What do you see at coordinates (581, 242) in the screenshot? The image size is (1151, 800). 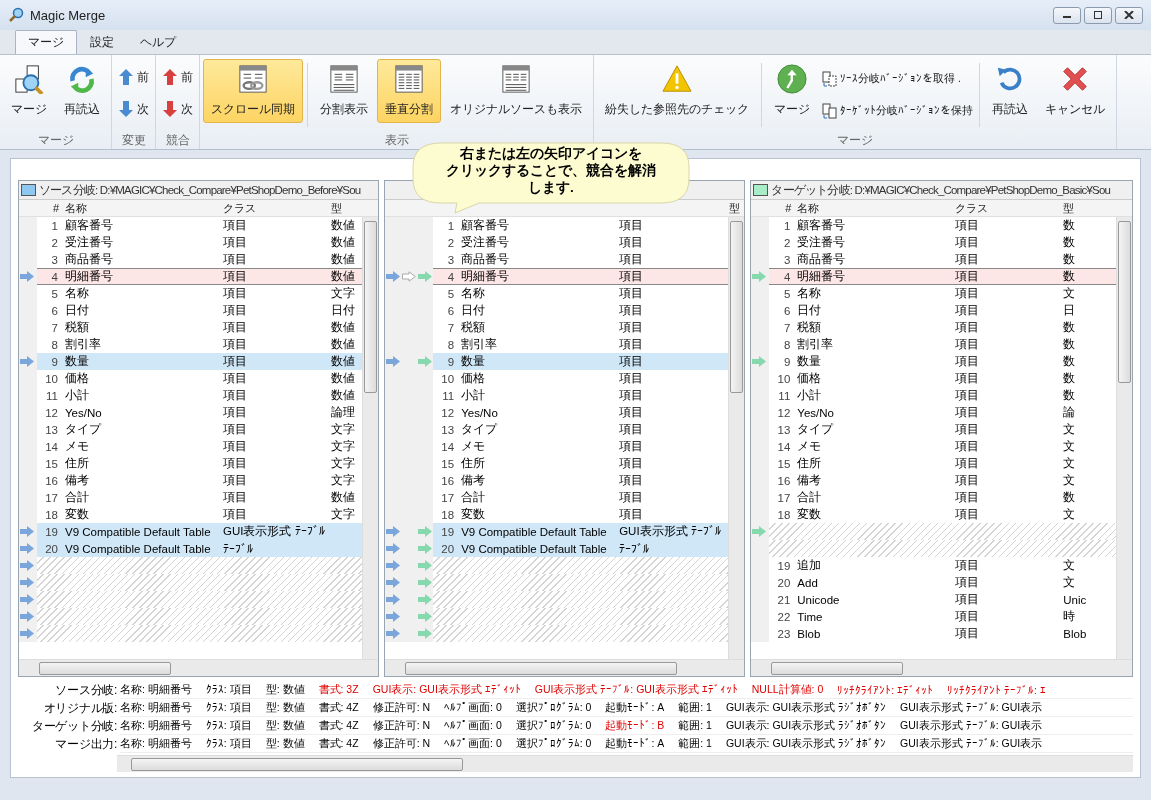 I see `table-row: 2 受注番号 項目` at bounding box center [581, 242].